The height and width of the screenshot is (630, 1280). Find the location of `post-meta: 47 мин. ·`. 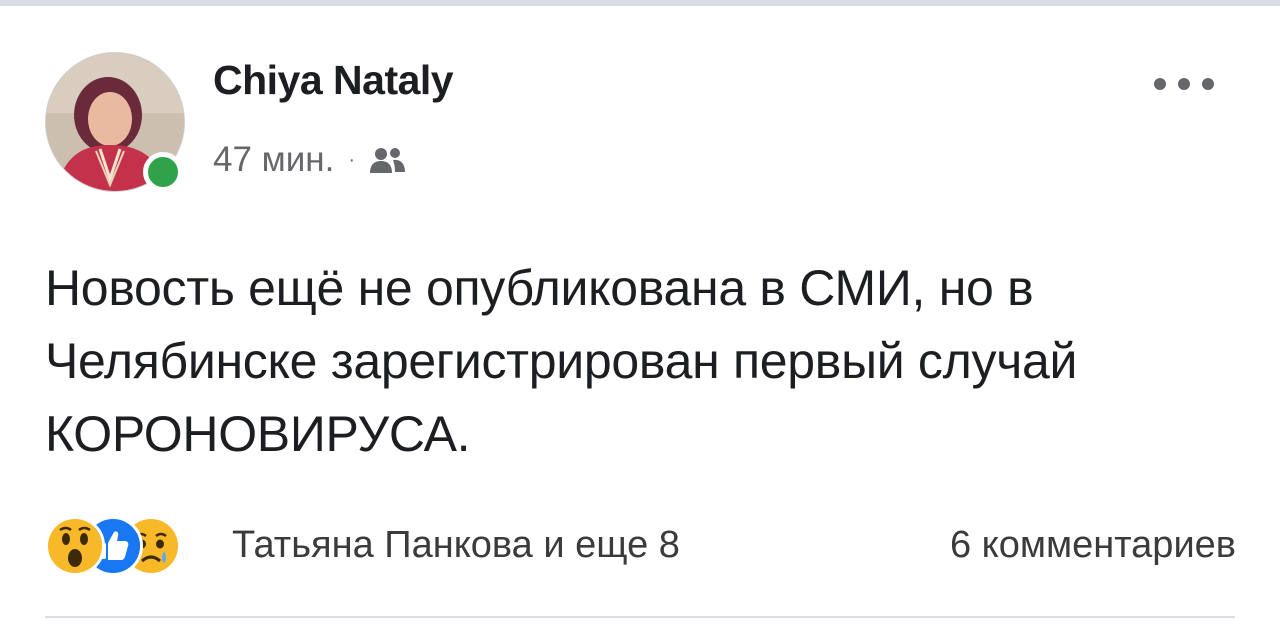

post-meta: 47 мин. · is located at coordinates (310, 159).